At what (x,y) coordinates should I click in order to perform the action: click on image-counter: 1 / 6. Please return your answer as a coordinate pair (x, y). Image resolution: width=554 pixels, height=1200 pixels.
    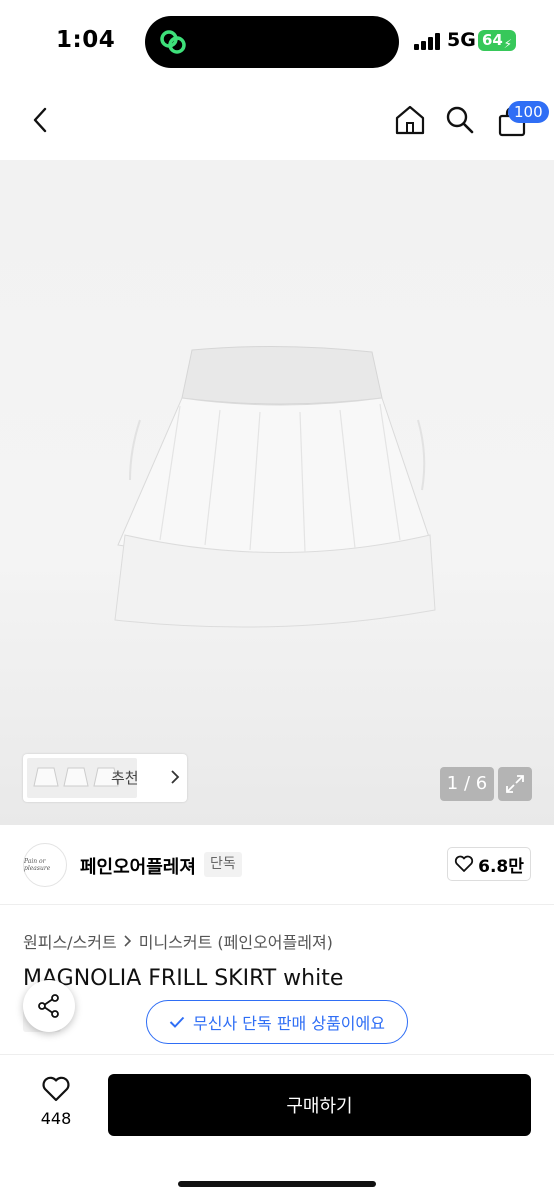
    Looking at the image, I should click on (467, 784).